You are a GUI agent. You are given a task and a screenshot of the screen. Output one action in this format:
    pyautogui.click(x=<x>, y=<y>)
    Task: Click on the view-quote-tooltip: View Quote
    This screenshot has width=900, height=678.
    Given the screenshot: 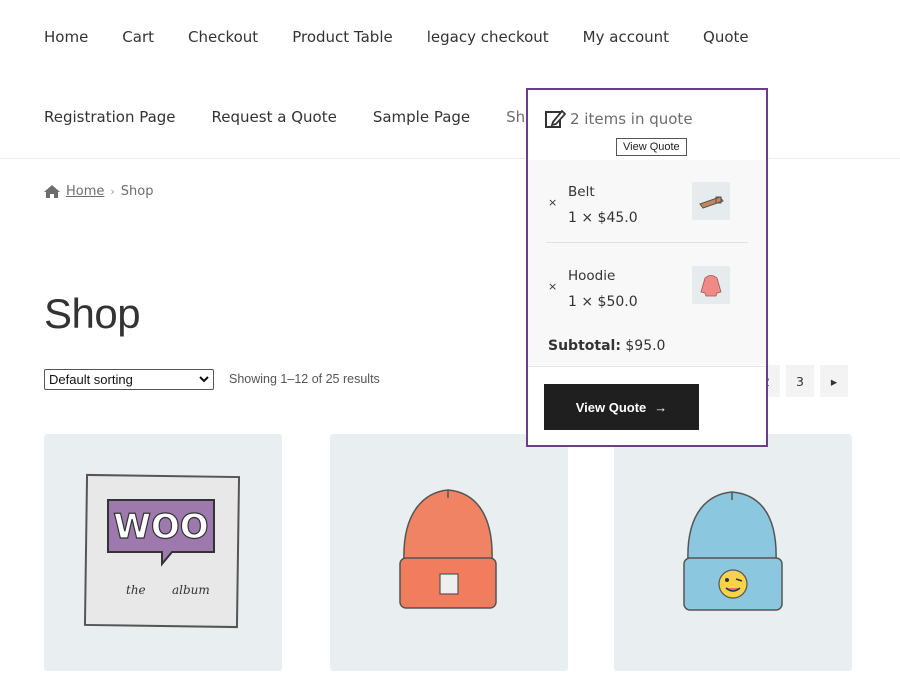 What is the action you would take?
    pyautogui.click(x=651, y=147)
    